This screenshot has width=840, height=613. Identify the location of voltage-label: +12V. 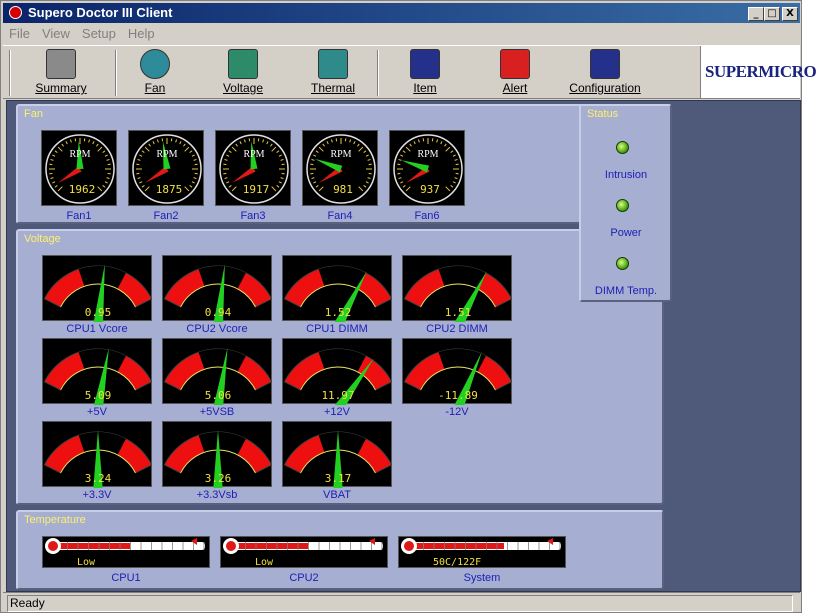
(337, 412).